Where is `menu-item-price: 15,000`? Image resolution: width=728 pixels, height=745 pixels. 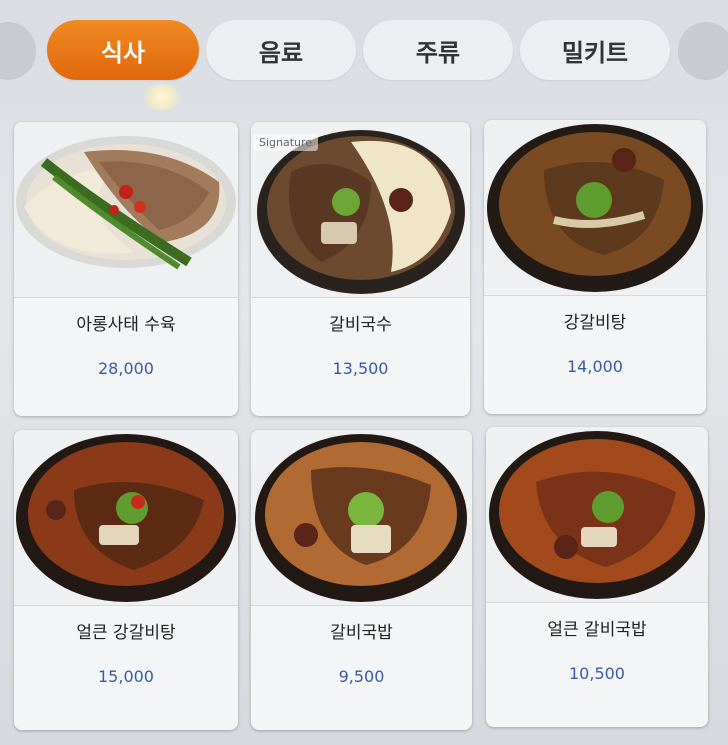
menu-item-price: 15,000 is located at coordinates (126, 676).